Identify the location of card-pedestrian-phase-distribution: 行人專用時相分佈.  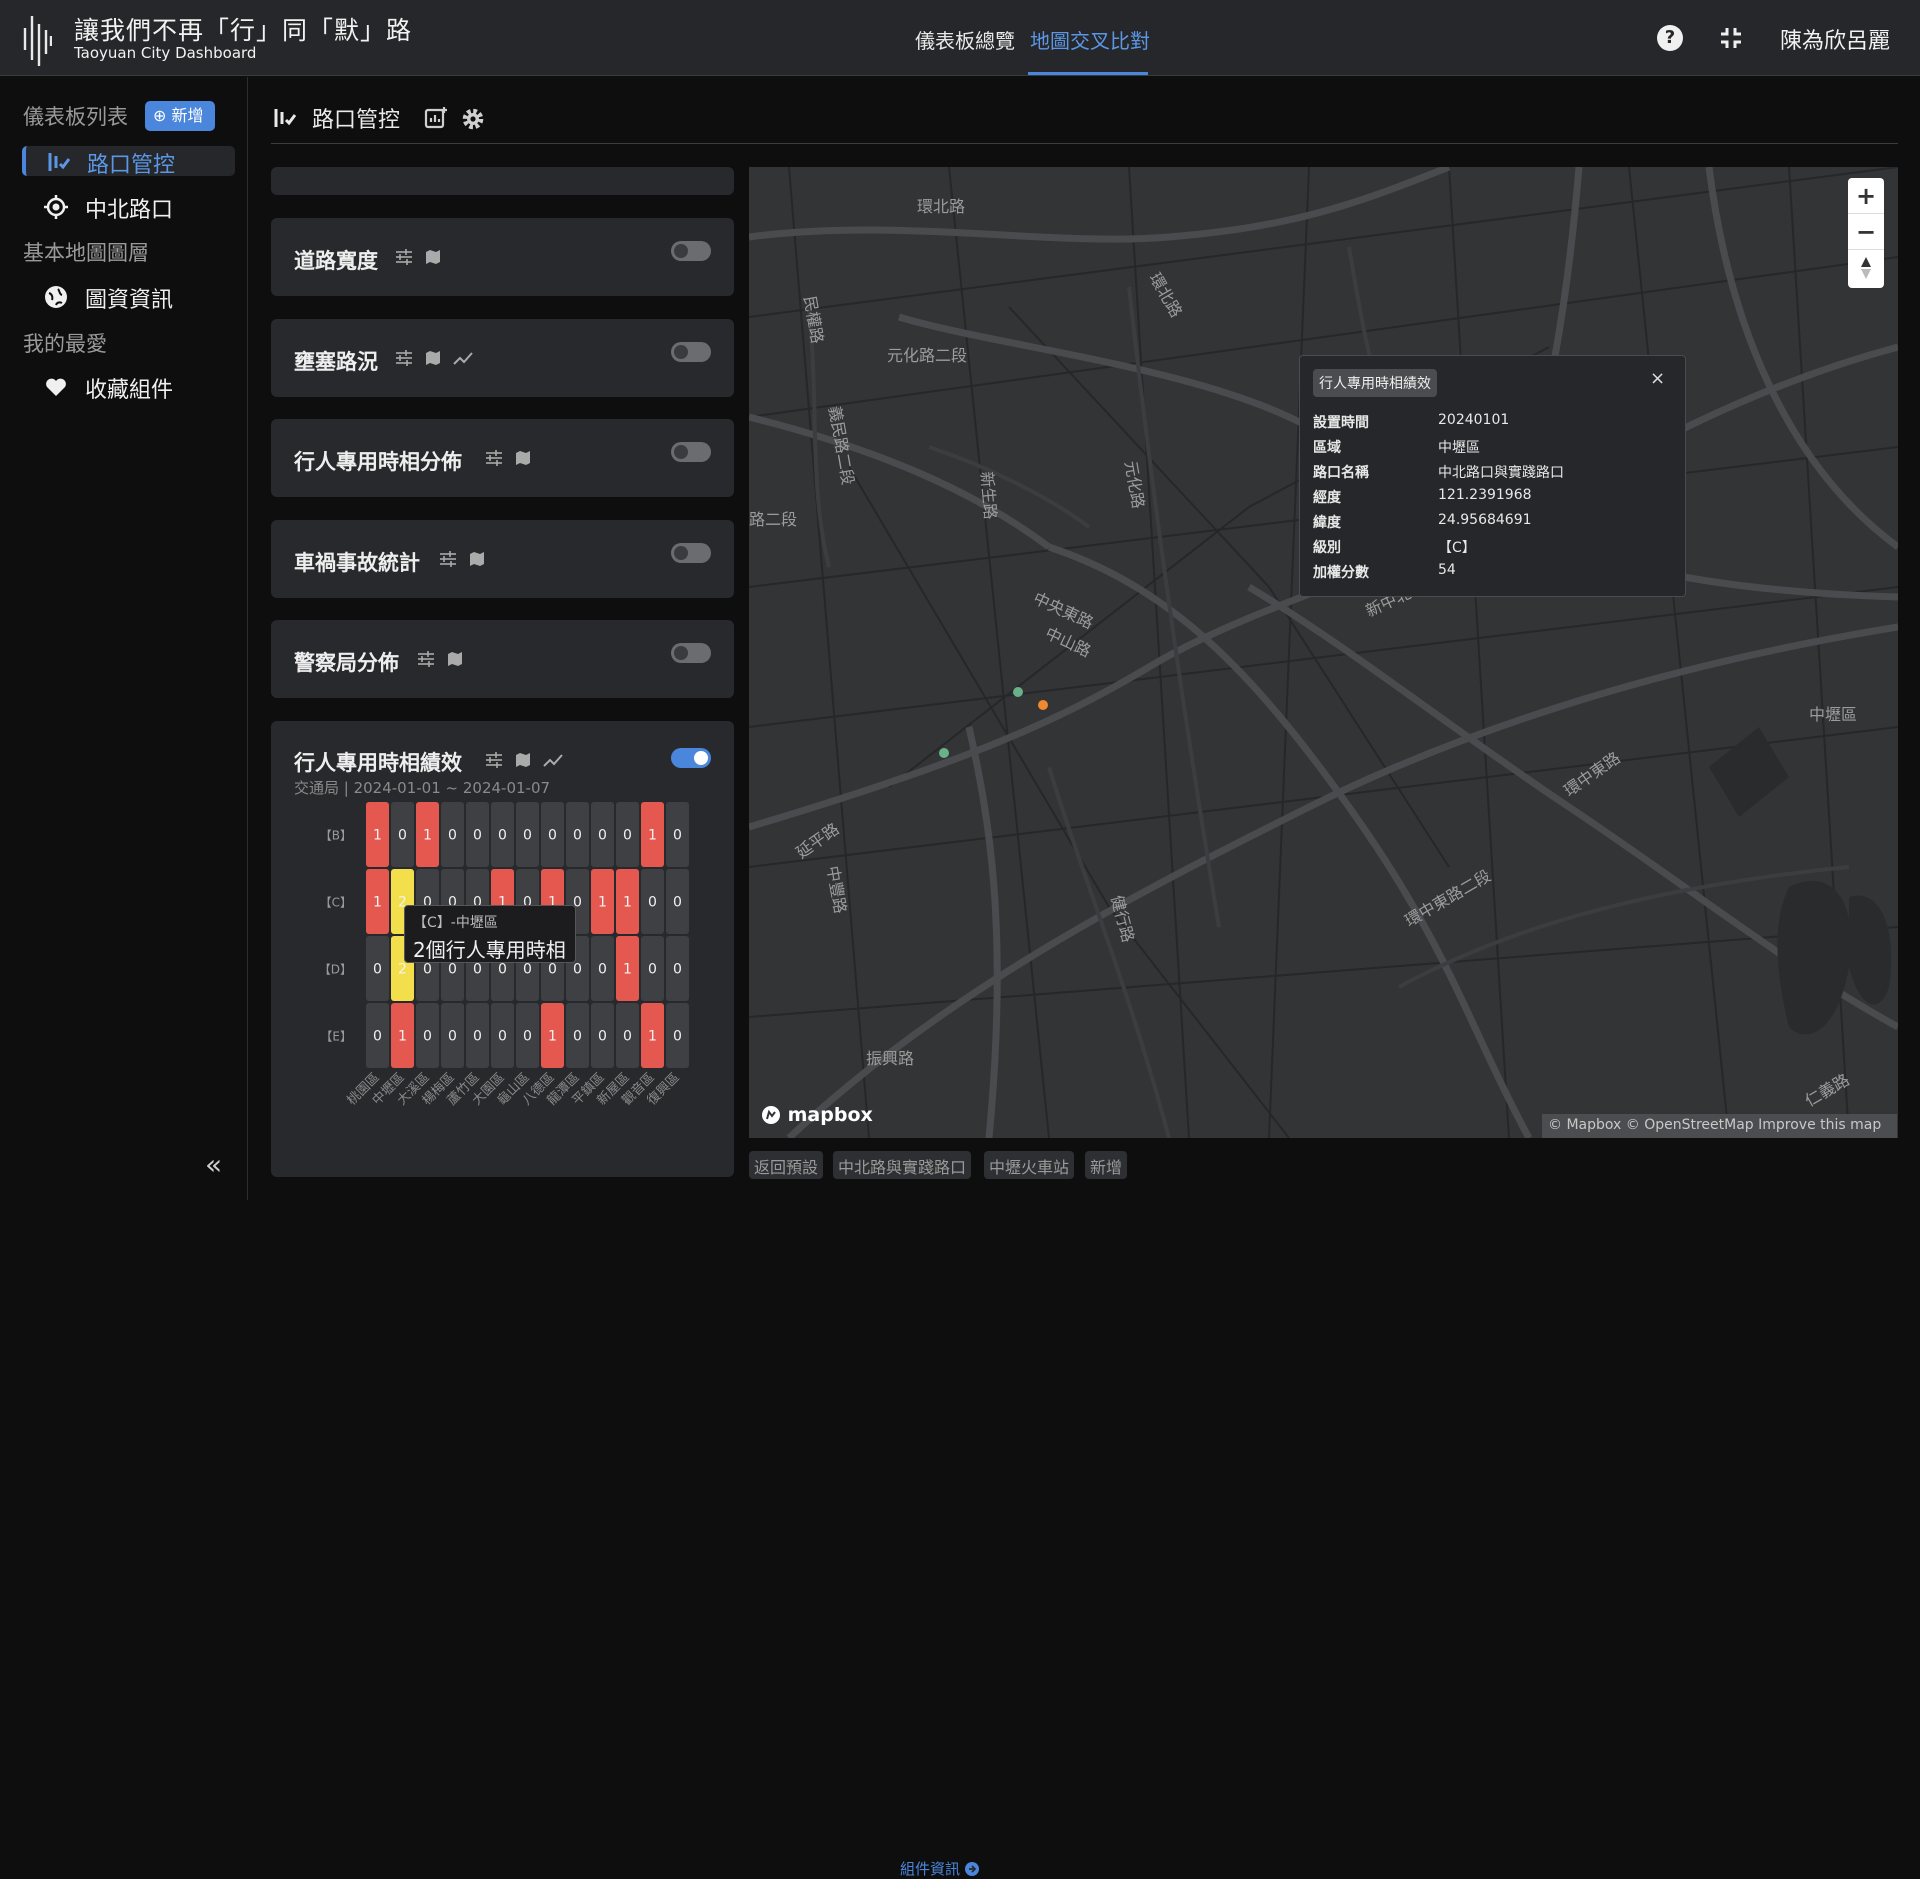
(502, 458).